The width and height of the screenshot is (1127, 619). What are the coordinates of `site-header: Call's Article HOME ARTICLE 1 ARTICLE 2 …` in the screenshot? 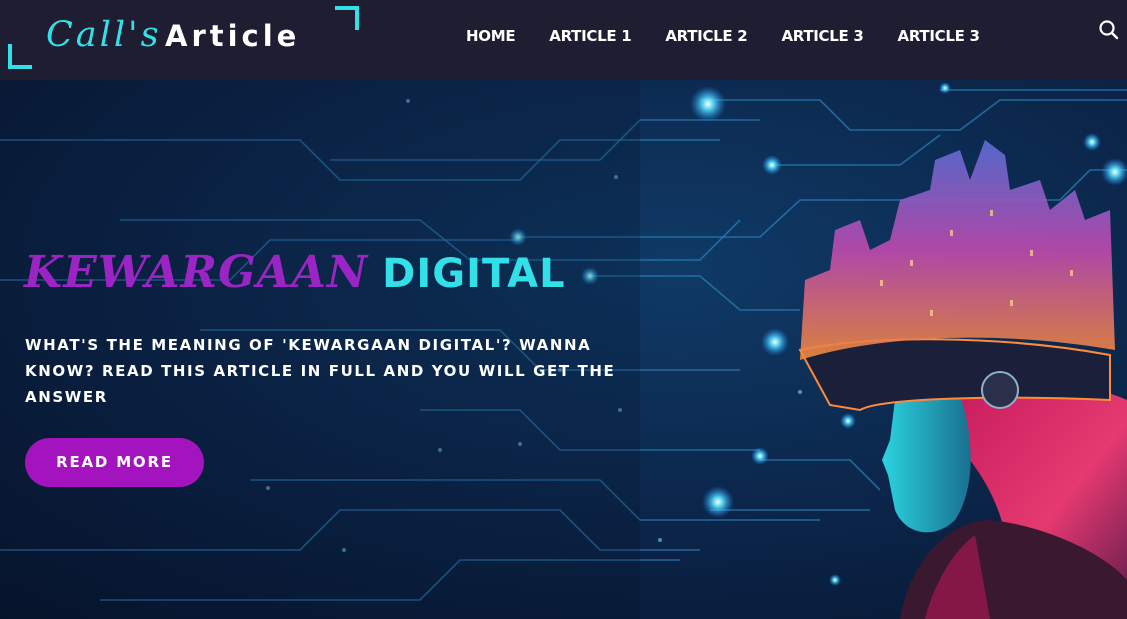 It's located at (563, 40).